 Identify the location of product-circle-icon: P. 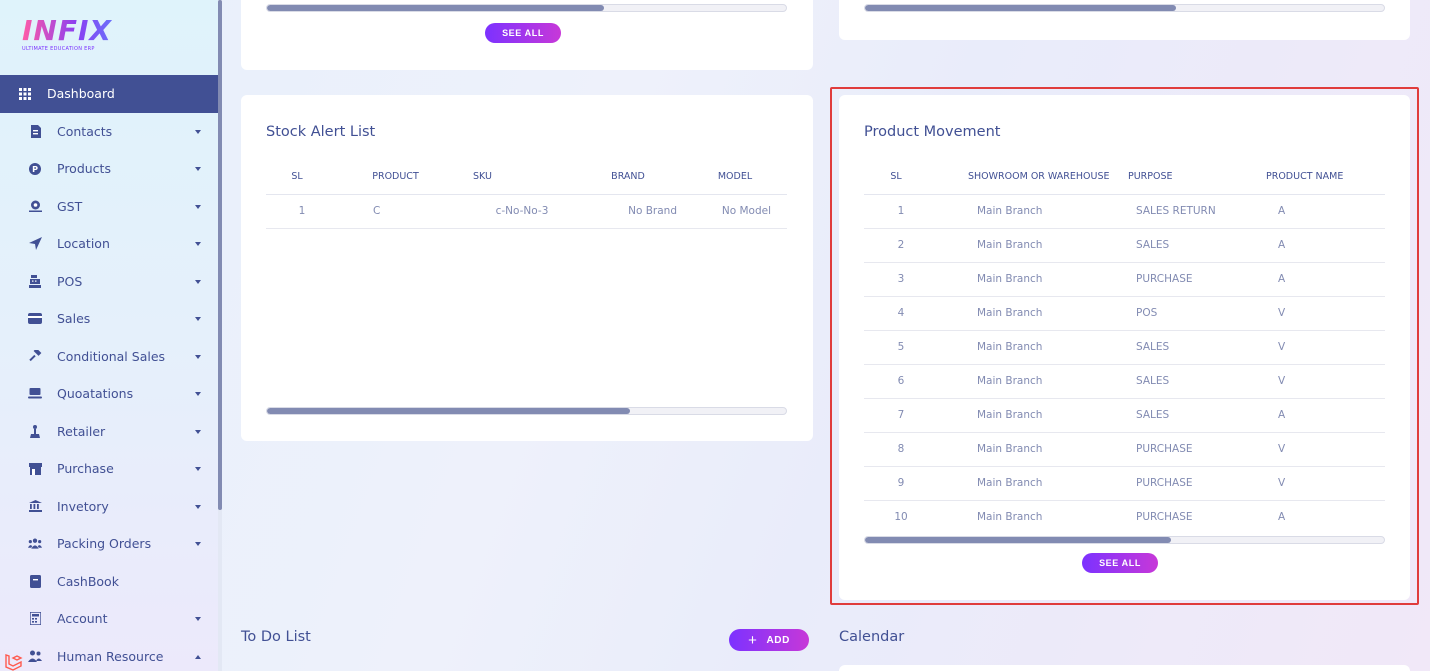
(35, 169).